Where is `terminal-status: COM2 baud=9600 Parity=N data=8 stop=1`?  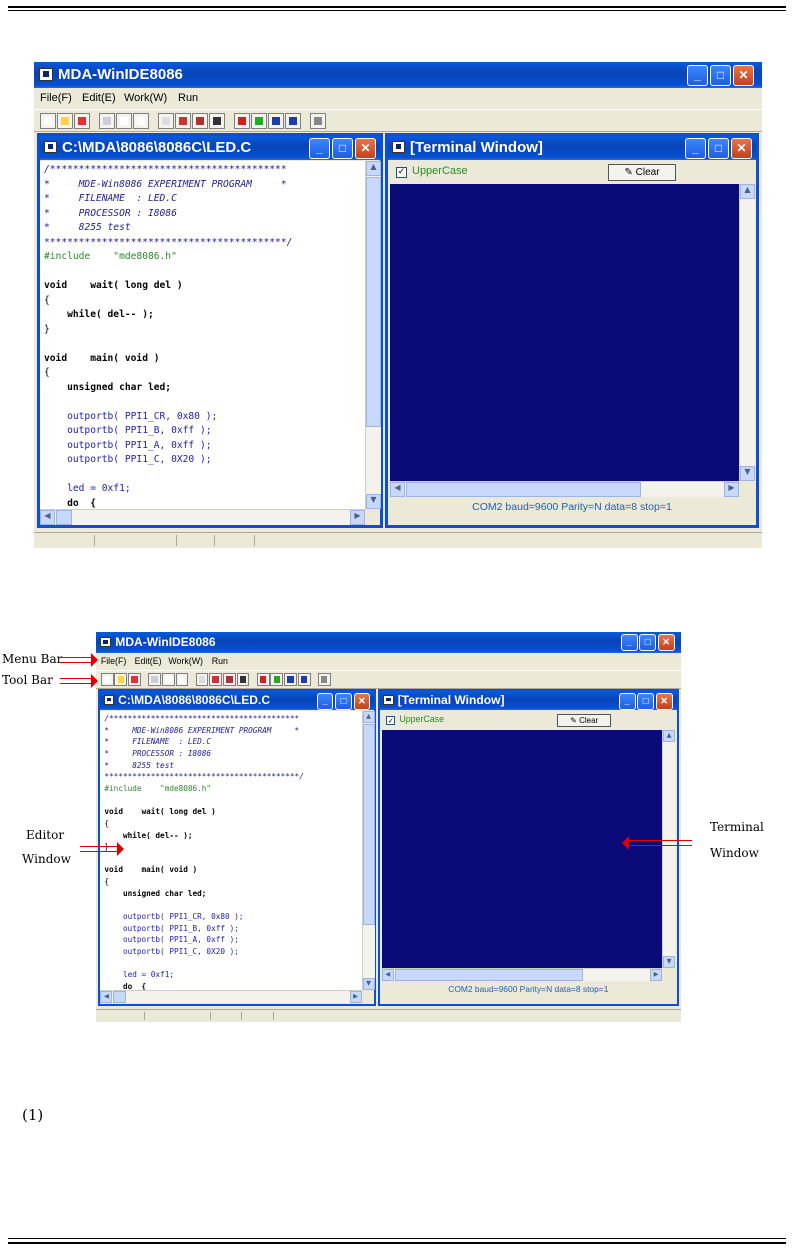 terminal-status: COM2 baud=9600 Parity=N data=8 stop=1 is located at coordinates (572, 507).